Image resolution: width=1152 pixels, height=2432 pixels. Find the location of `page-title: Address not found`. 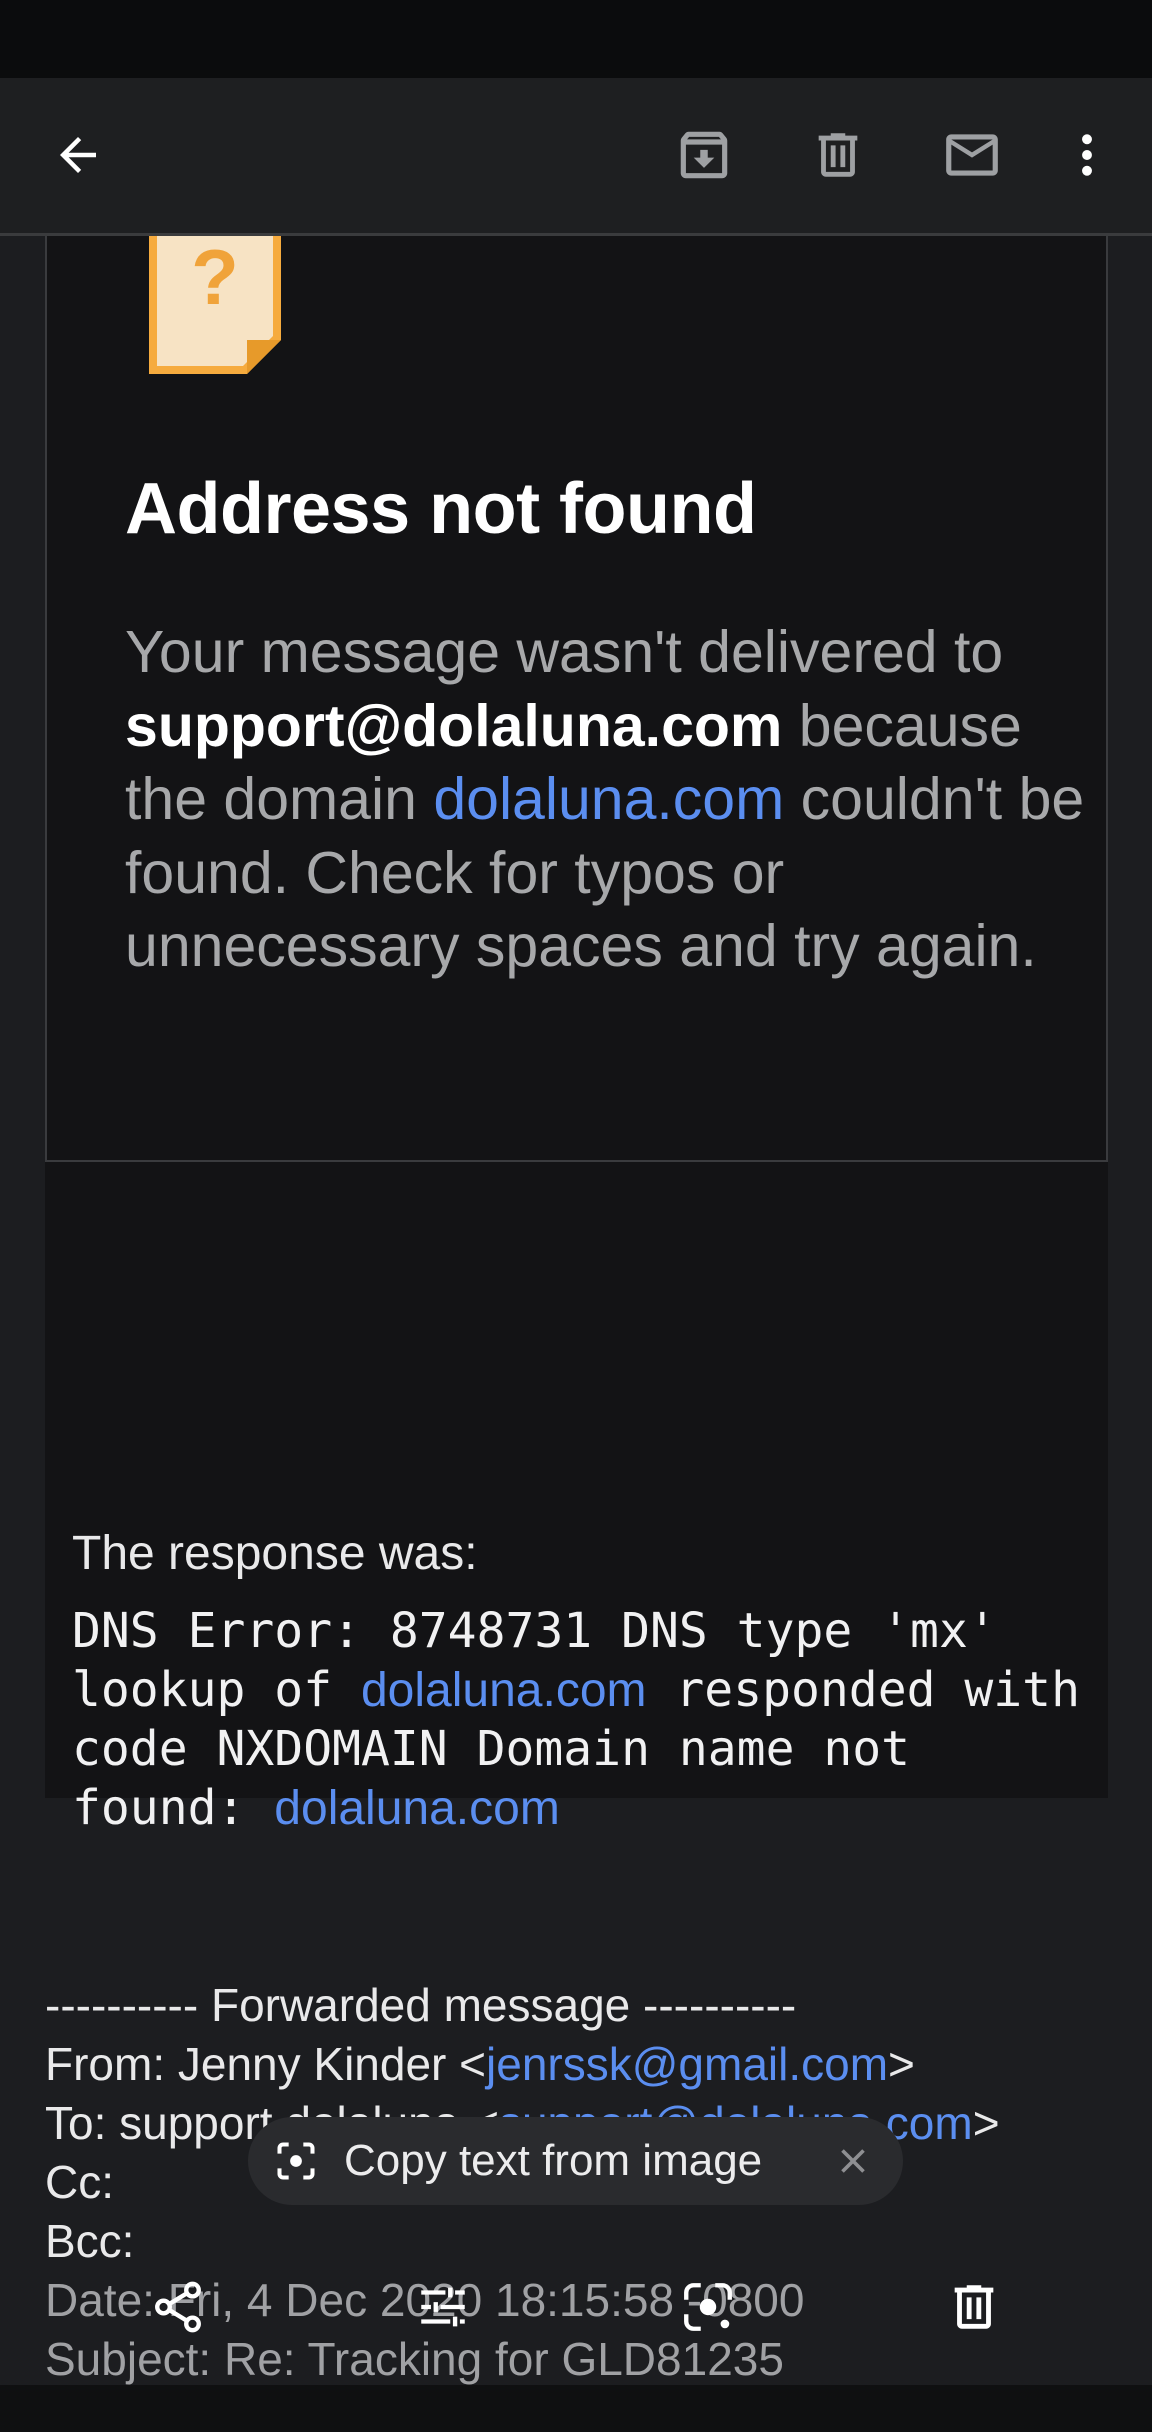

page-title: Address not found is located at coordinates (441, 509).